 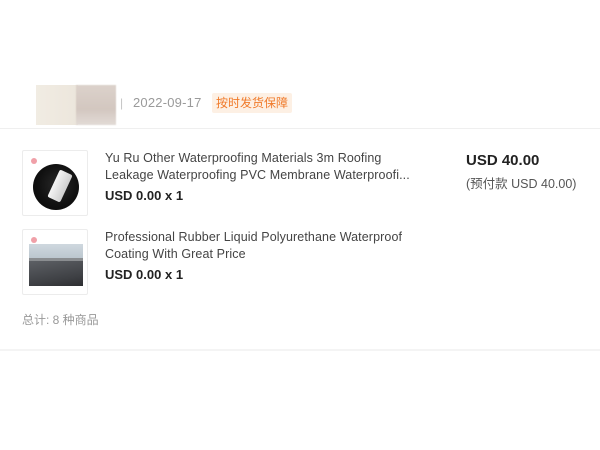 What do you see at coordinates (300, 128) in the screenshot?
I see `header-divider` at bounding box center [300, 128].